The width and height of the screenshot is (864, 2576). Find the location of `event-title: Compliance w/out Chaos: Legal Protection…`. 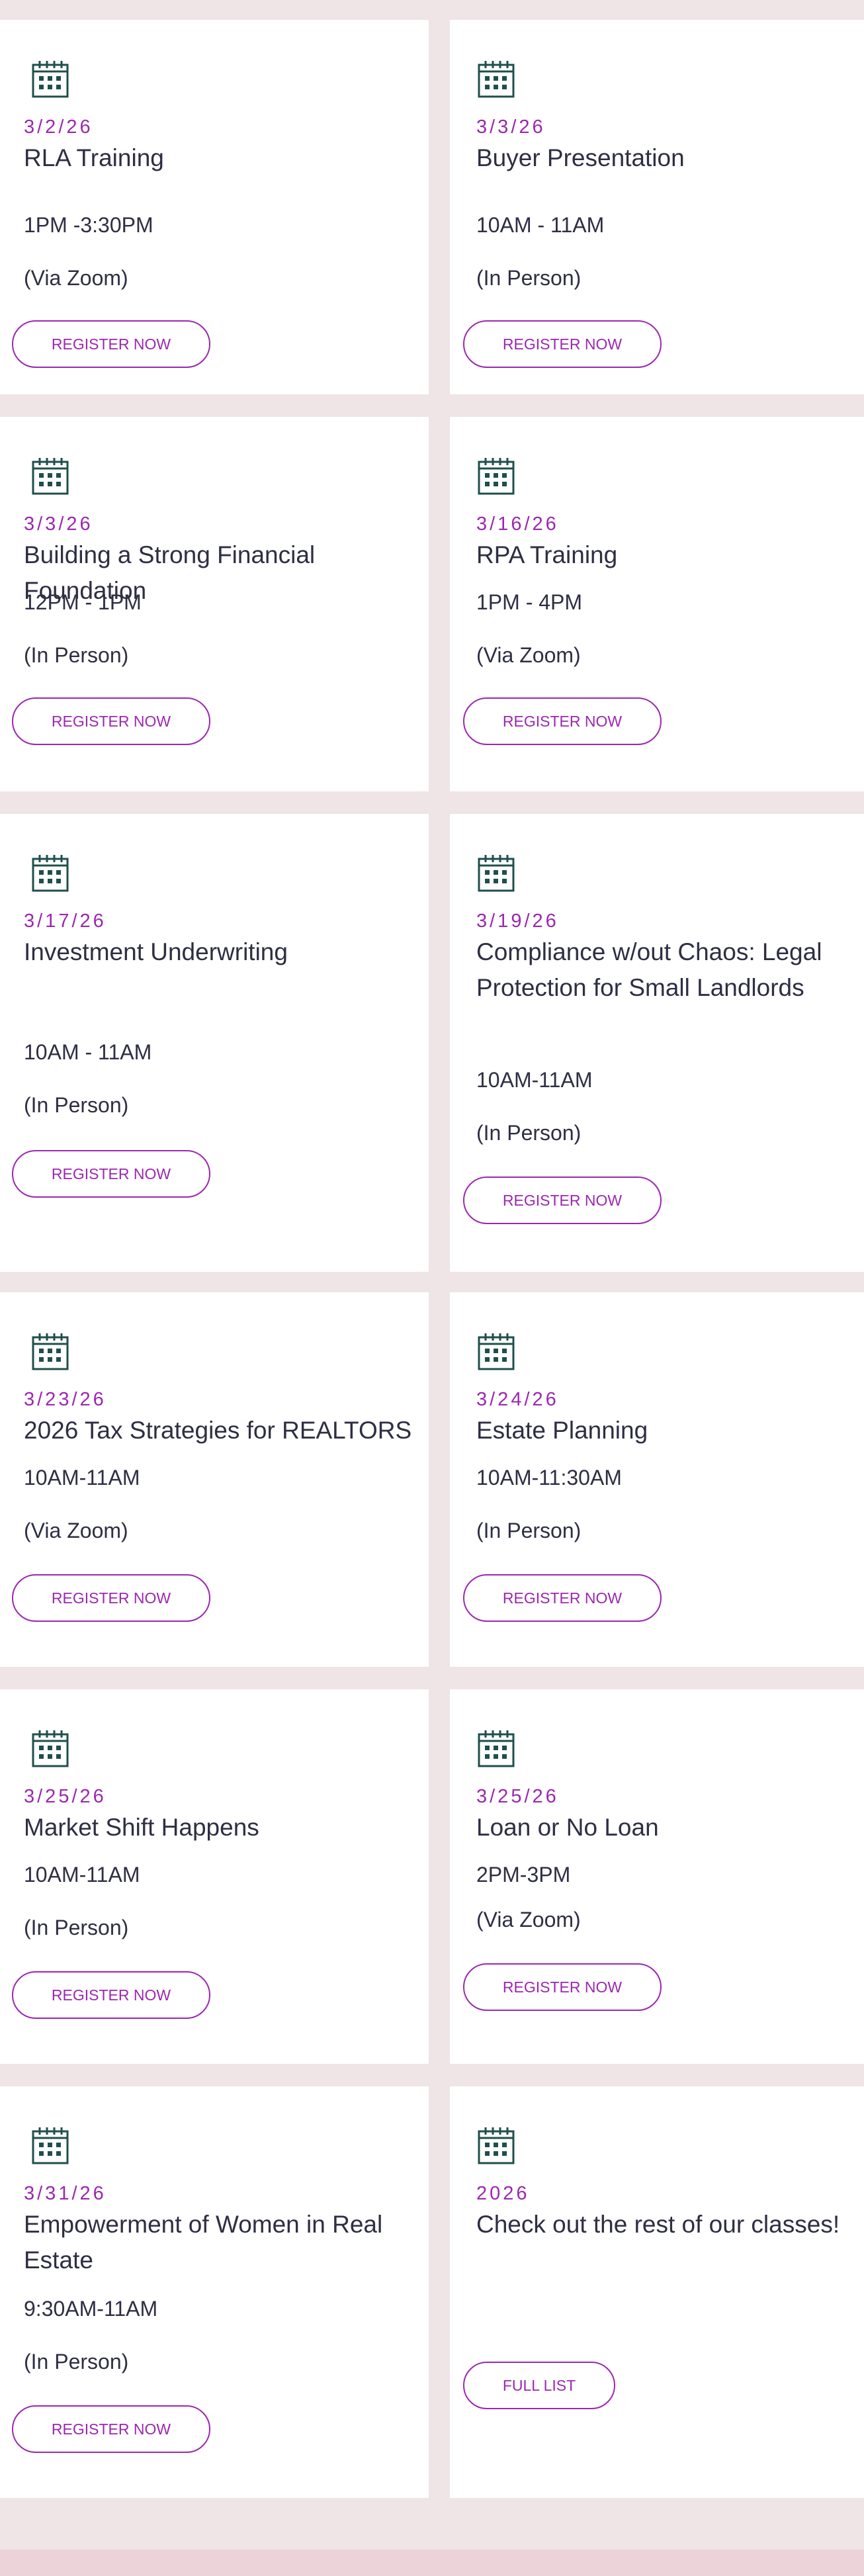

event-title: Compliance w/out Chaos: Legal Protection… is located at coordinates (649, 969).